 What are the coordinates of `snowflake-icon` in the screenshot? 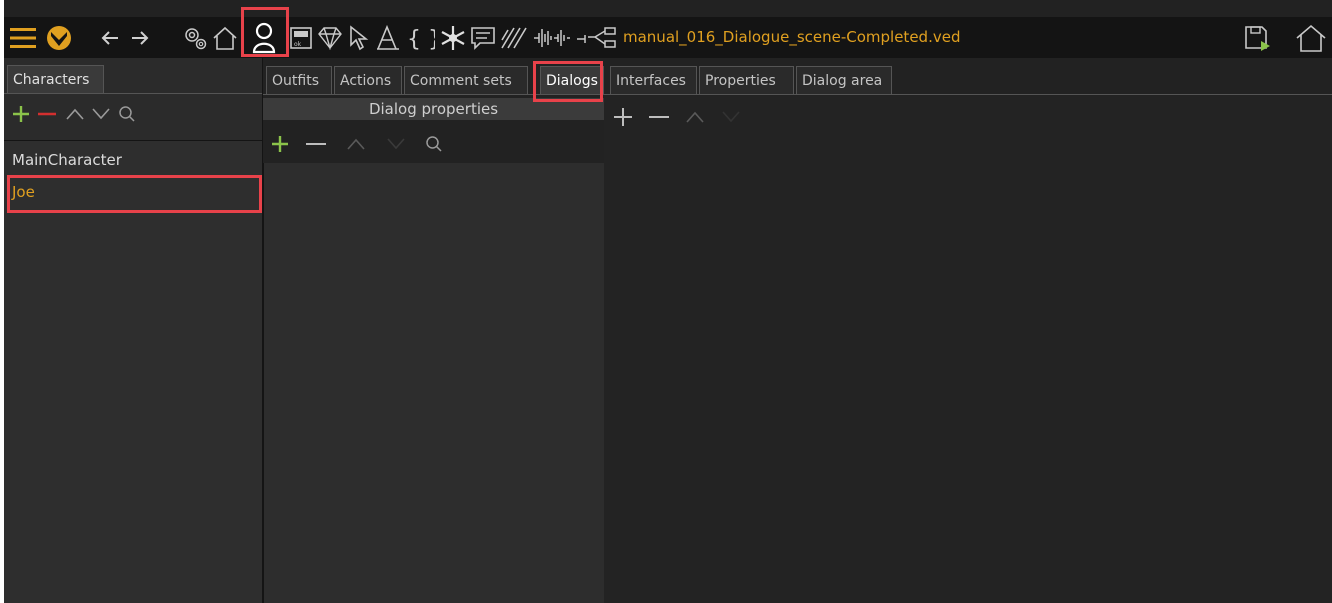 It's located at (453, 37).